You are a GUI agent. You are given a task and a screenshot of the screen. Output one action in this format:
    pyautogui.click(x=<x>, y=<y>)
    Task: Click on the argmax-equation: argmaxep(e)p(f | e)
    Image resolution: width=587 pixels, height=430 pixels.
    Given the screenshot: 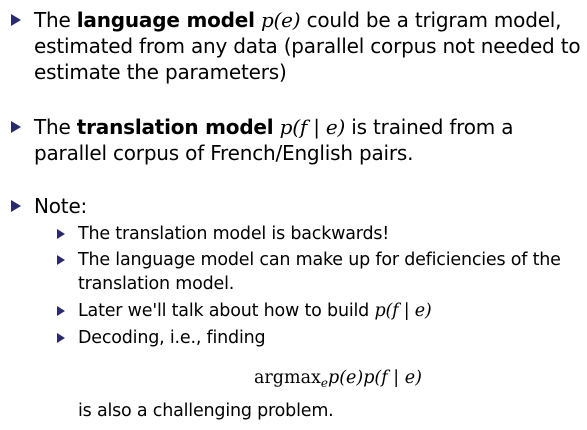 What is the action you would take?
    pyautogui.click(x=338, y=380)
    